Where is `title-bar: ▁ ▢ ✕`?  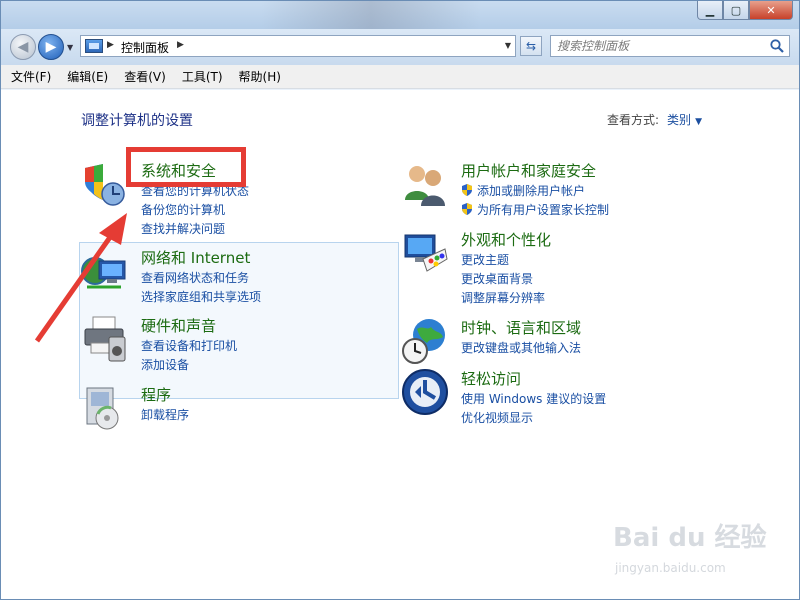 title-bar: ▁ ▢ ✕ is located at coordinates (400, 15).